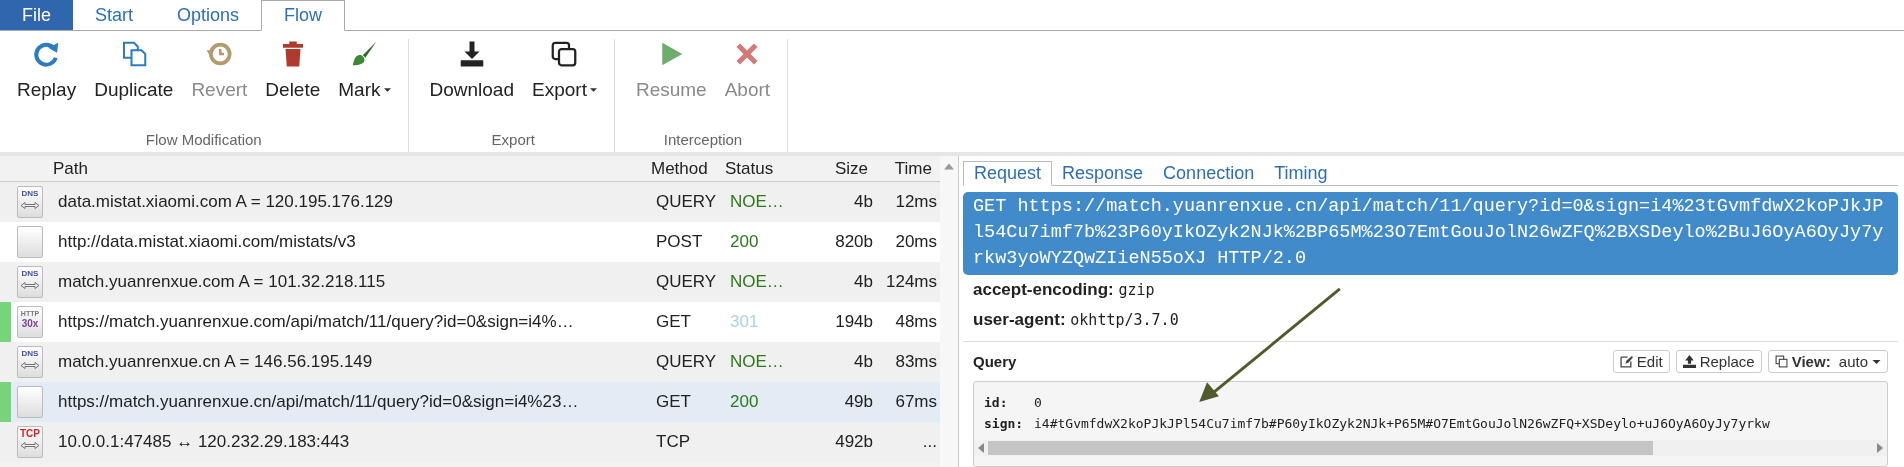 This screenshot has width=1904, height=467. Describe the element at coordinates (1827, 361) in the screenshot. I see `view-dropdown: View: auto` at that location.